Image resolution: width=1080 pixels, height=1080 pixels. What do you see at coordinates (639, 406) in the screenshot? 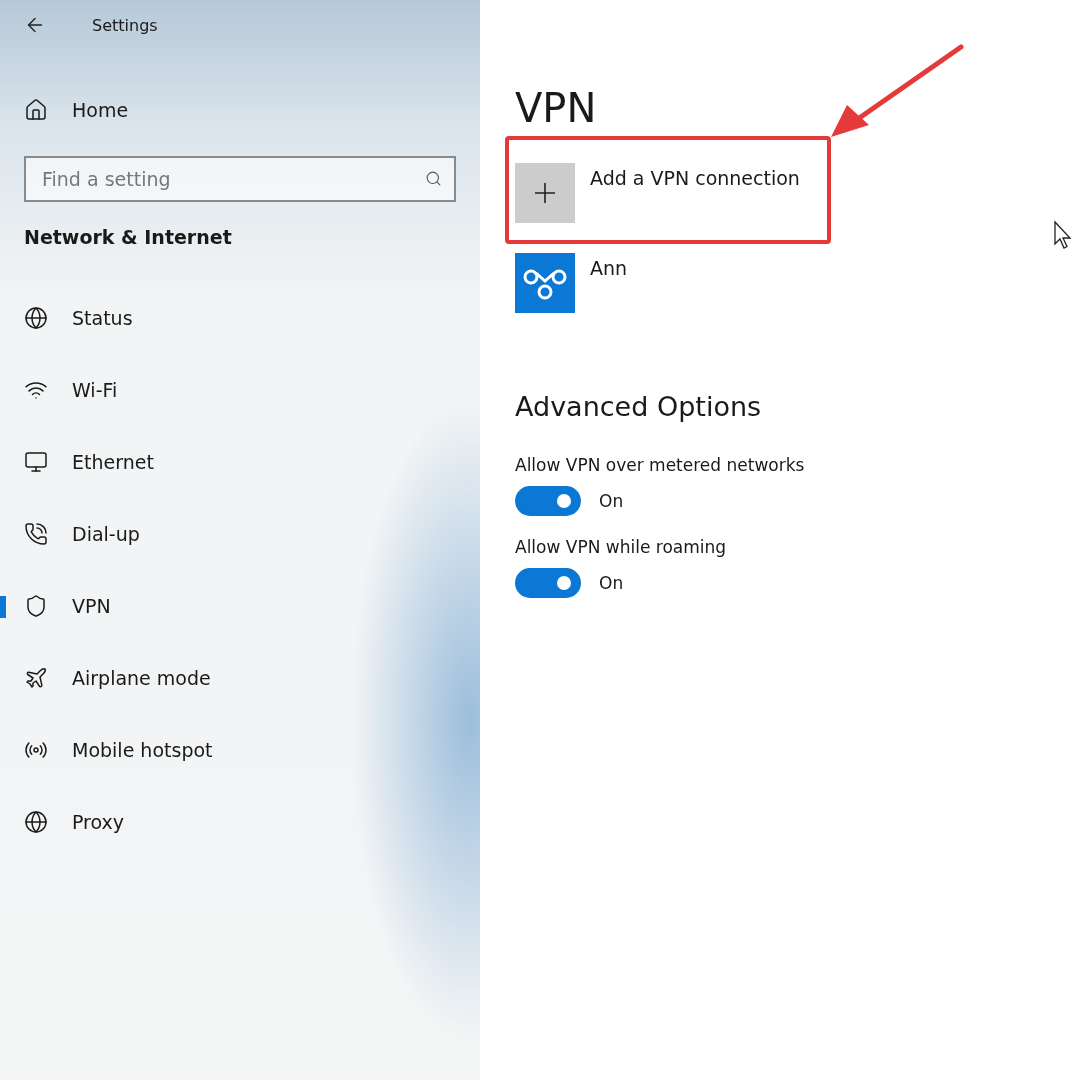
I see `section-heading: Advanced Options` at bounding box center [639, 406].